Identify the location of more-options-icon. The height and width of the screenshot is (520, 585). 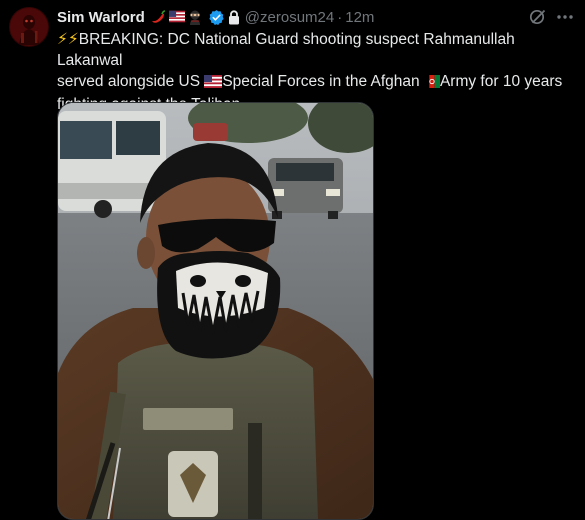
(565, 17).